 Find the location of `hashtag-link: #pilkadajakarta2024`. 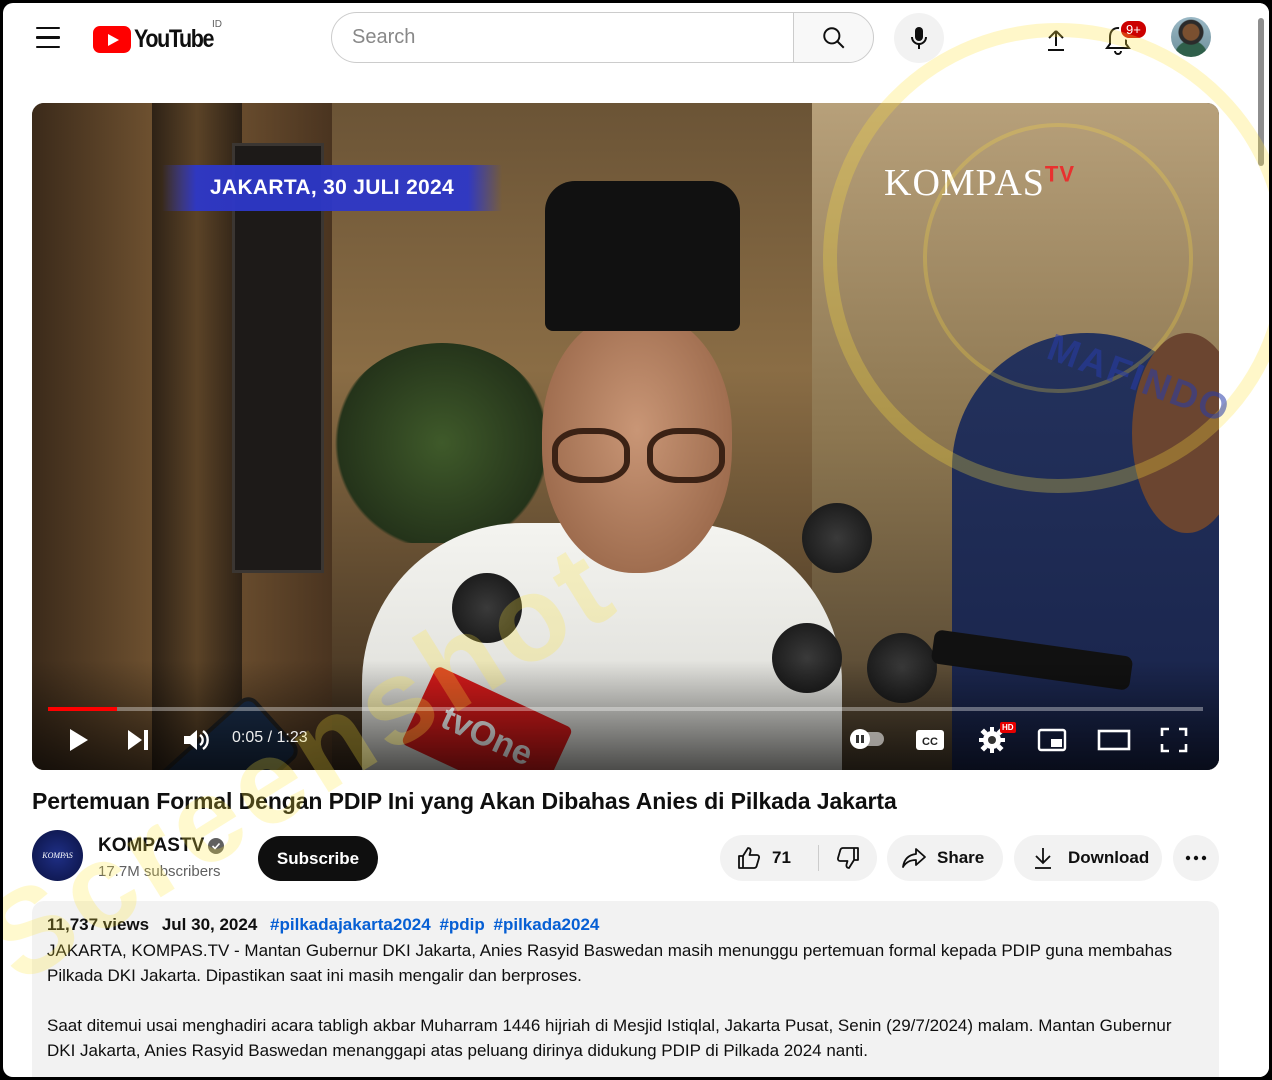

hashtag-link: #pilkadajakarta2024 is located at coordinates (350, 924).